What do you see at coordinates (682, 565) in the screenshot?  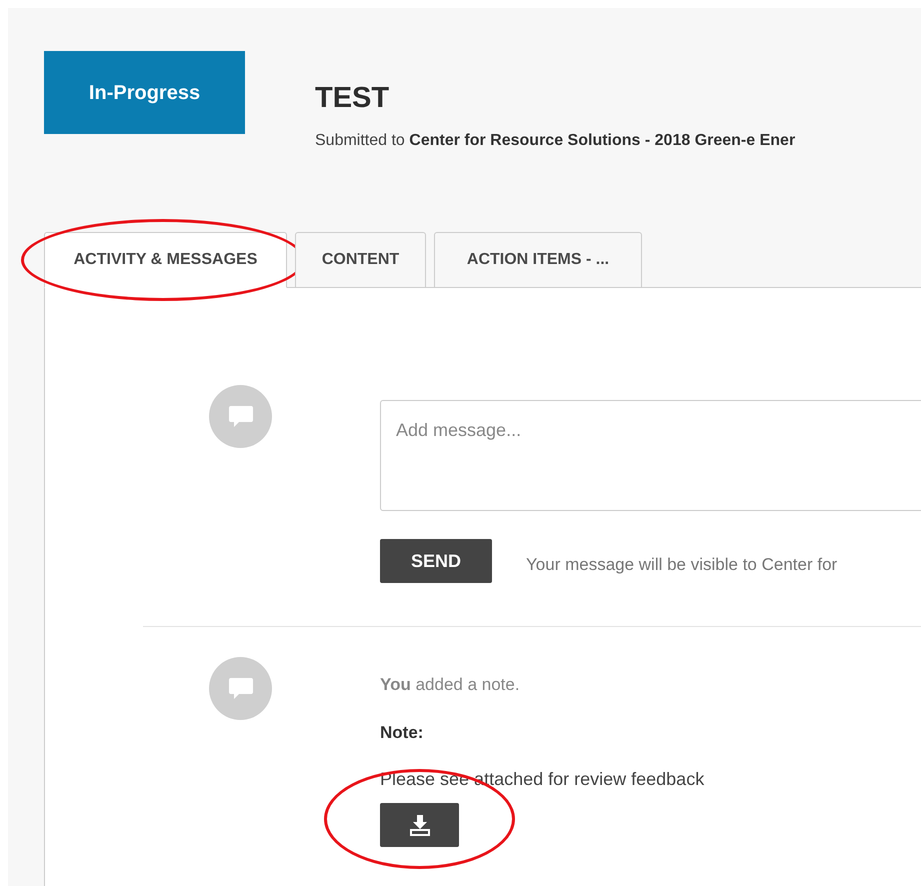 I see `visibility-hint: Your message will be visible to Center for` at bounding box center [682, 565].